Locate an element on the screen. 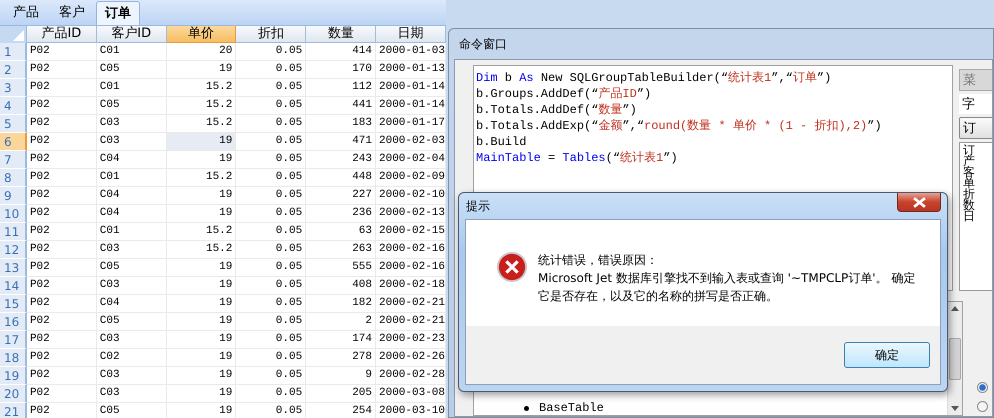 Image resolution: width=994 pixels, height=418 pixels. table-tab: 订单 is located at coordinates (118, 13).